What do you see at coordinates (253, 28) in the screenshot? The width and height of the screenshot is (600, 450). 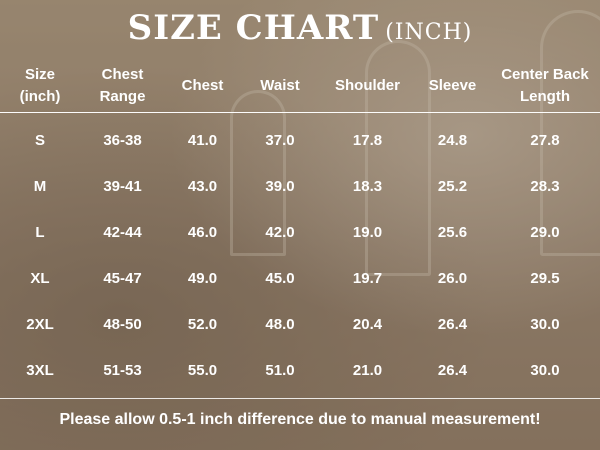 I see `title-main: SIZE CHART` at bounding box center [253, 28].